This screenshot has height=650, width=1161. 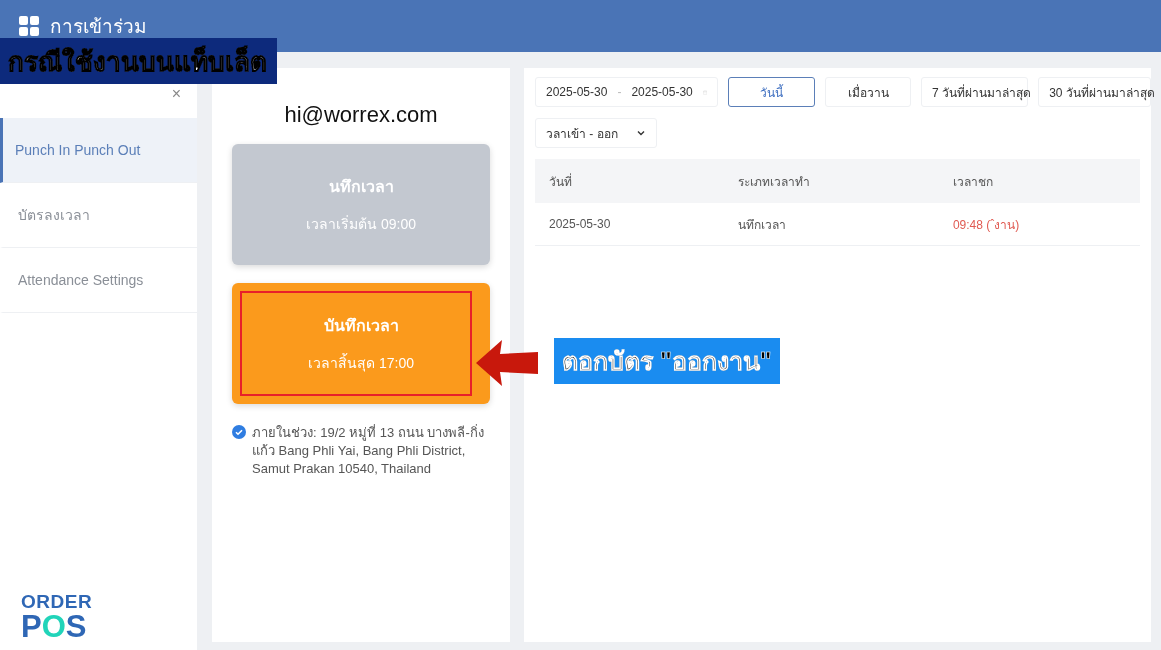 What do you see at coordinates (626, 92) in the screenshot?
I see `date-range-field: 2025-05-30 - 2025-05-30` at bounding box center [626, 92].